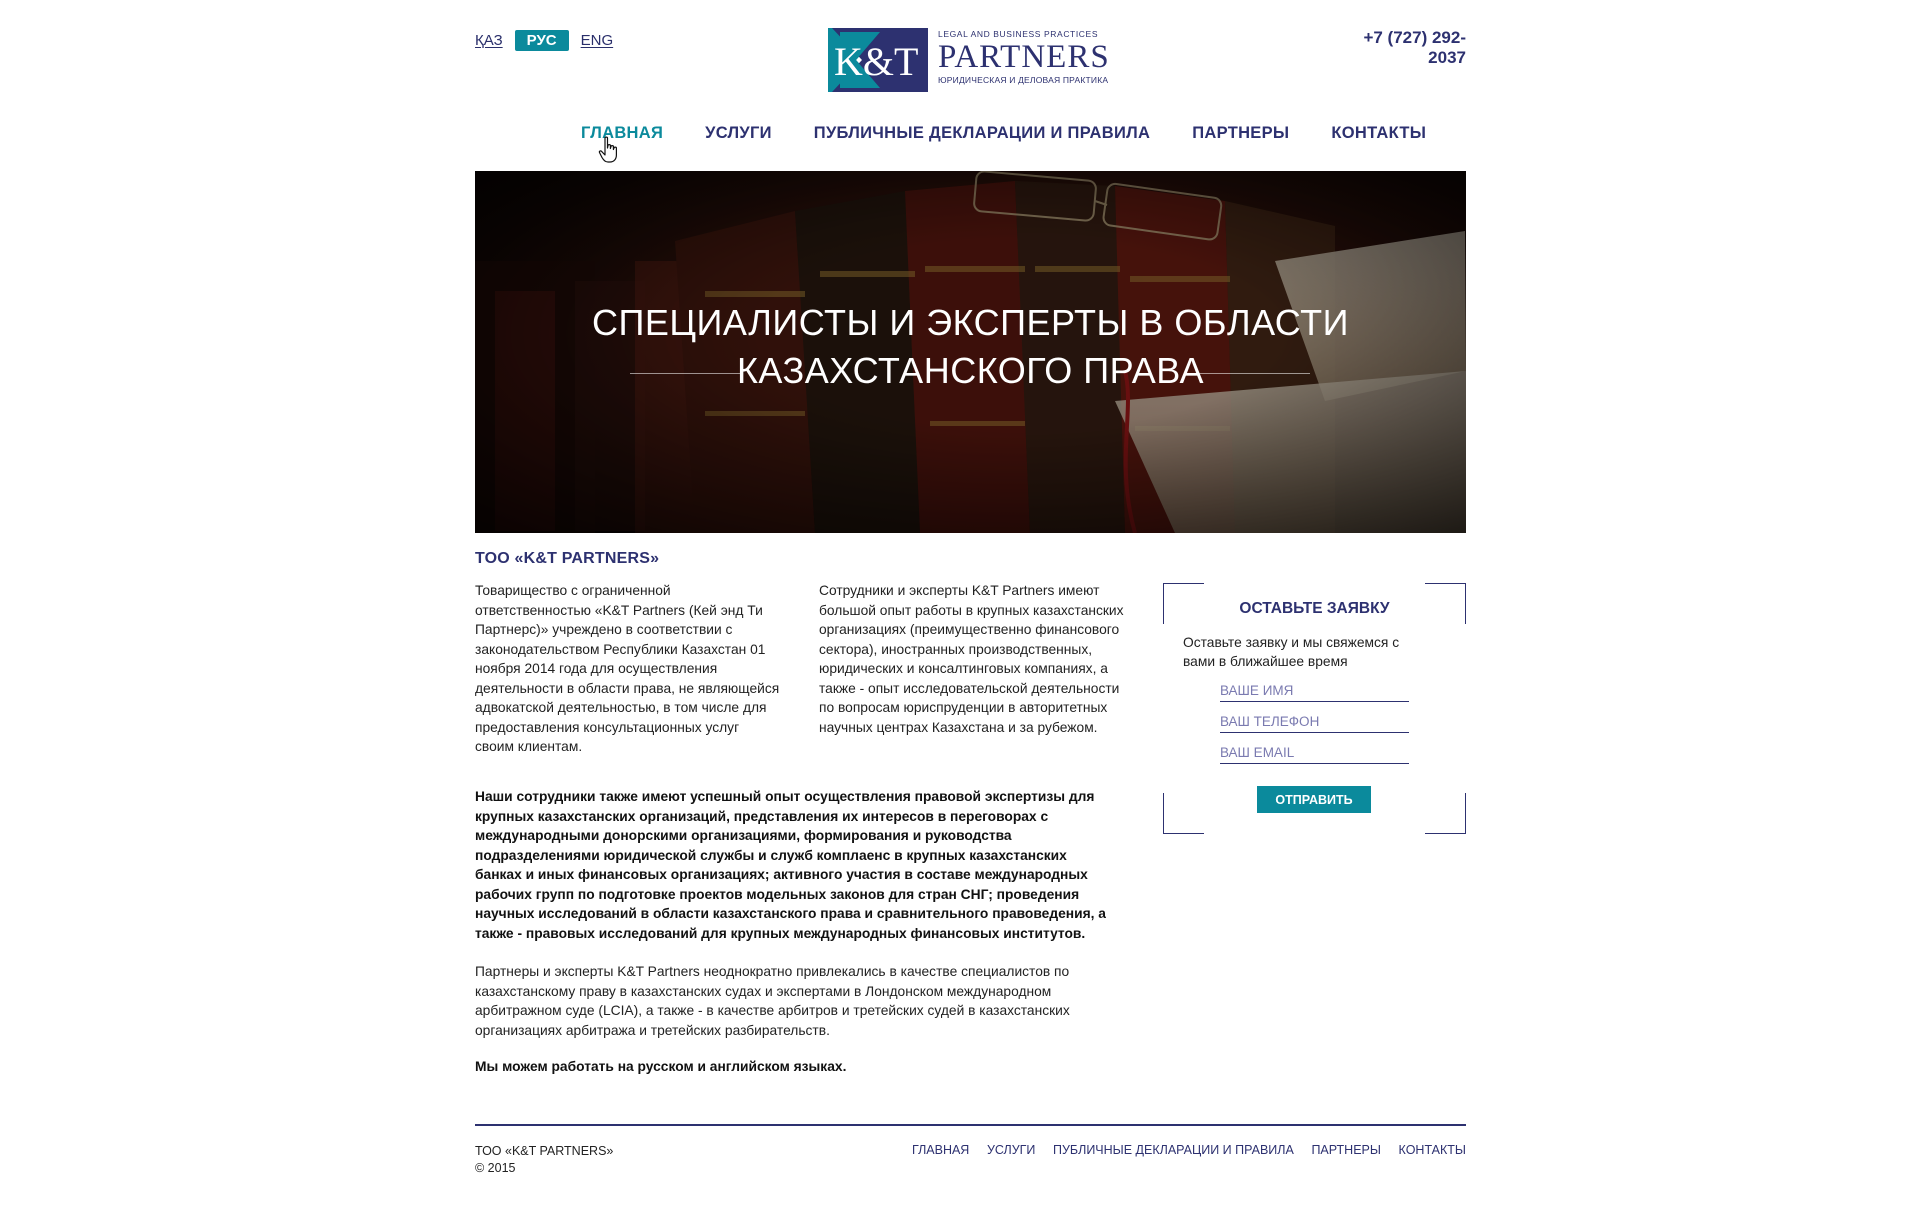  I want to click on logo-mark-text: K&T, so click(876, 61).